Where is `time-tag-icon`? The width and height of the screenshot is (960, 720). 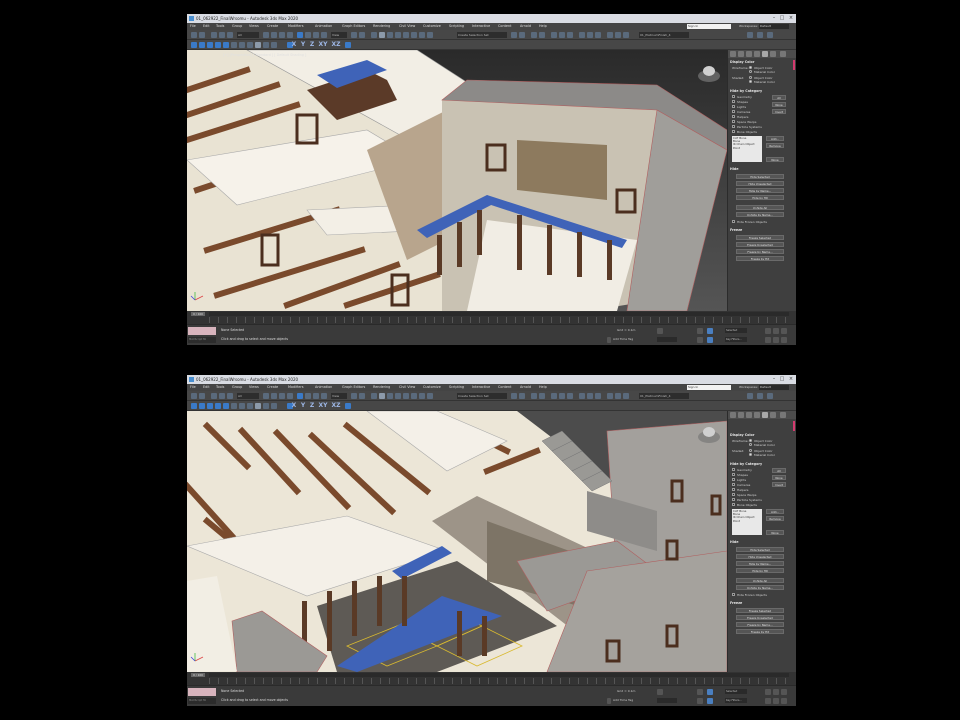
time-tag-icon is located at coordinates (609, 701).